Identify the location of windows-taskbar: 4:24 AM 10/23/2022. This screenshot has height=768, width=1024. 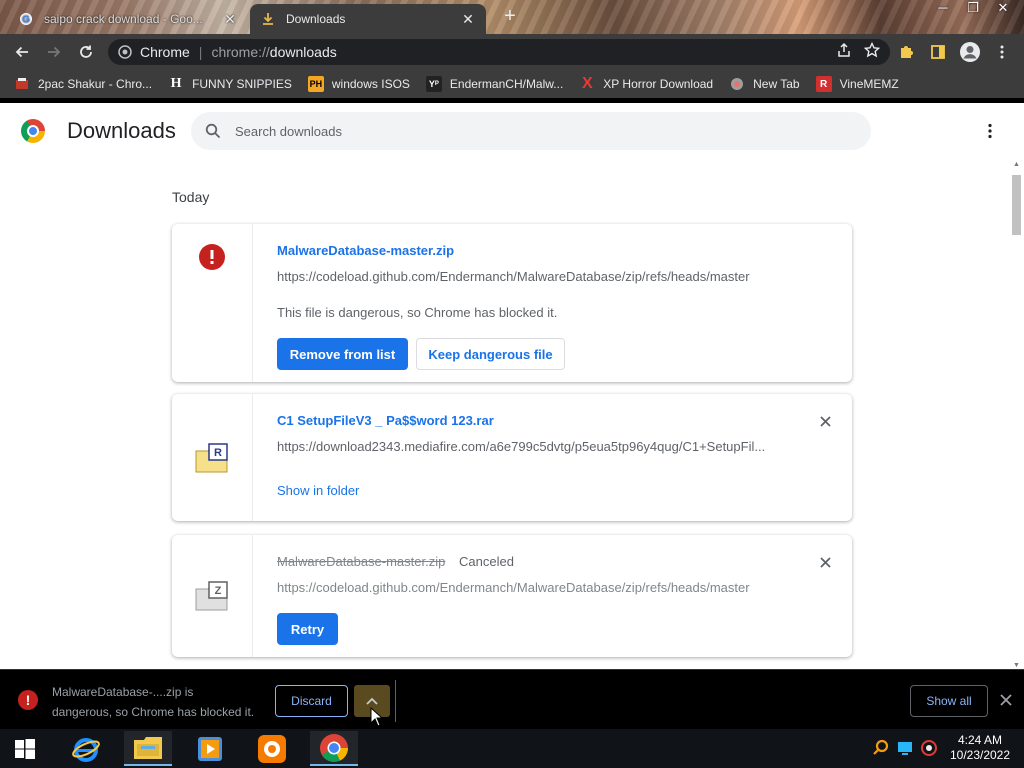
(512, 748).